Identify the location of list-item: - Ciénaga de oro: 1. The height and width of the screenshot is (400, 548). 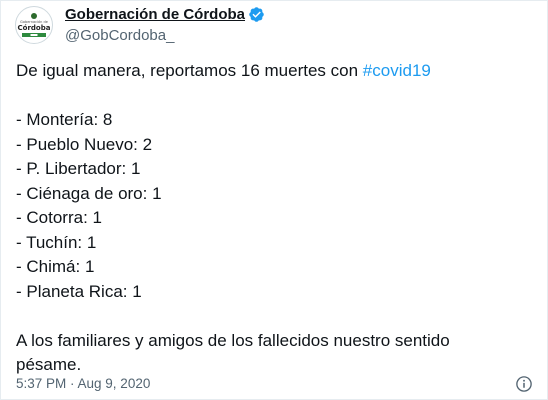
(89, 193).